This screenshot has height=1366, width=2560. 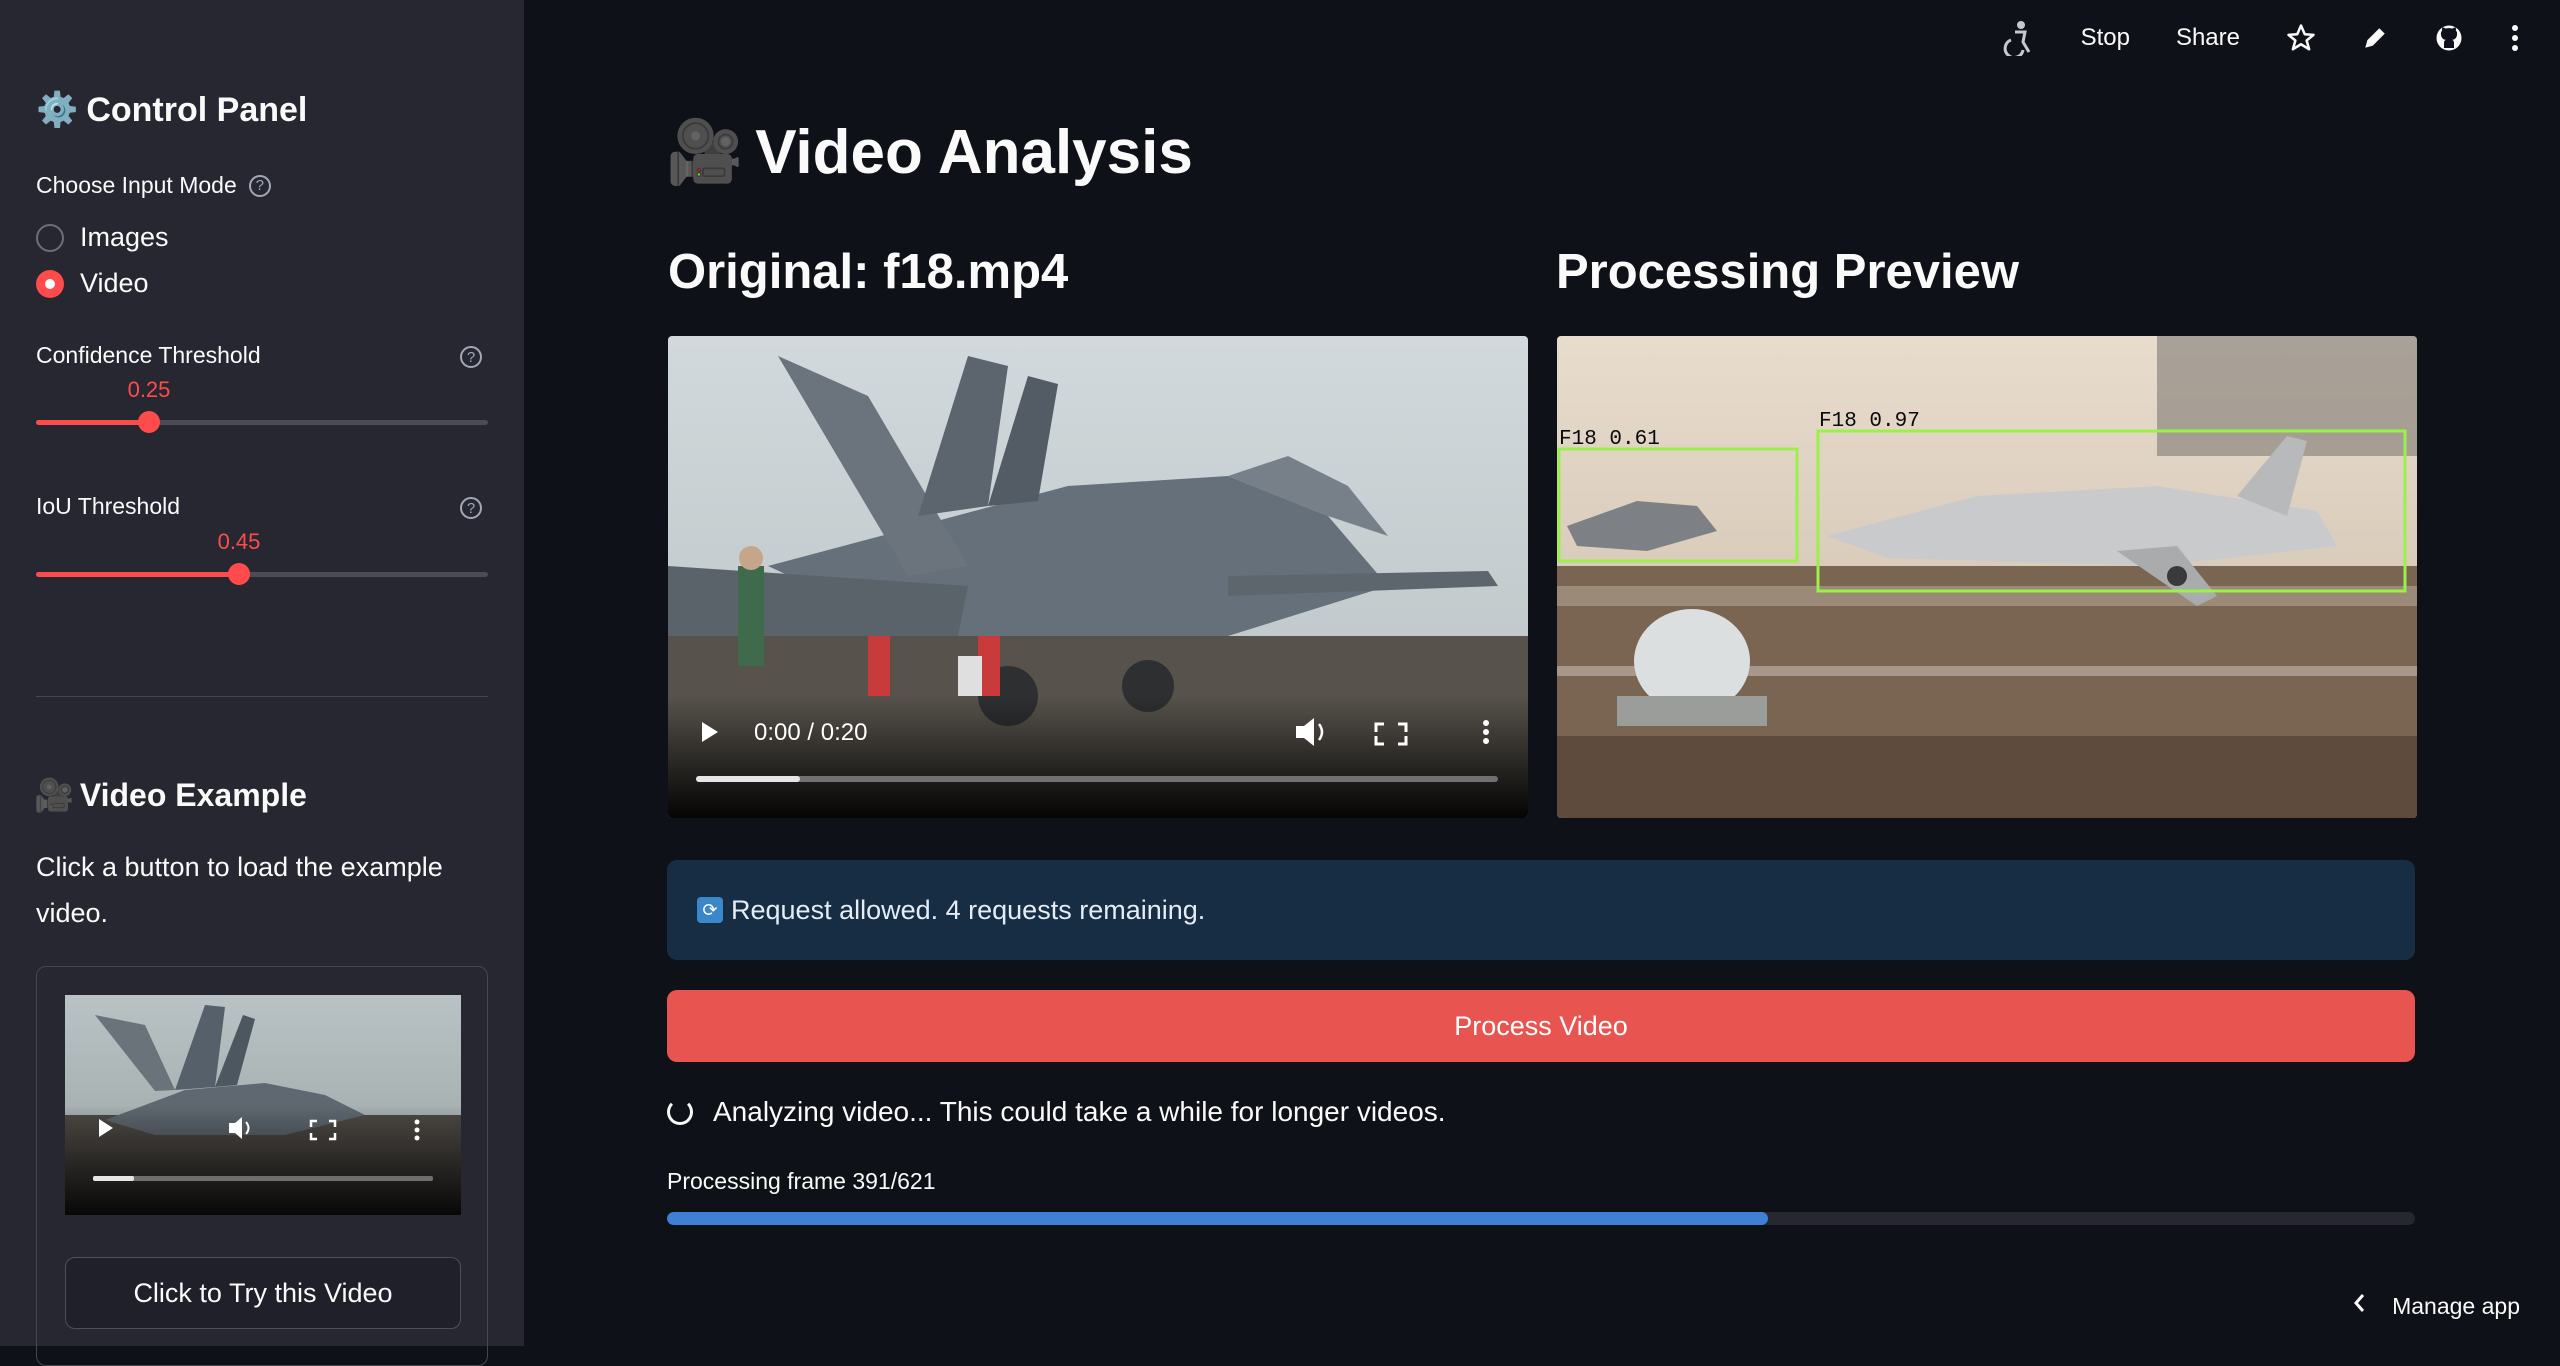 I want to click on divider, so click(x=262, y=696).